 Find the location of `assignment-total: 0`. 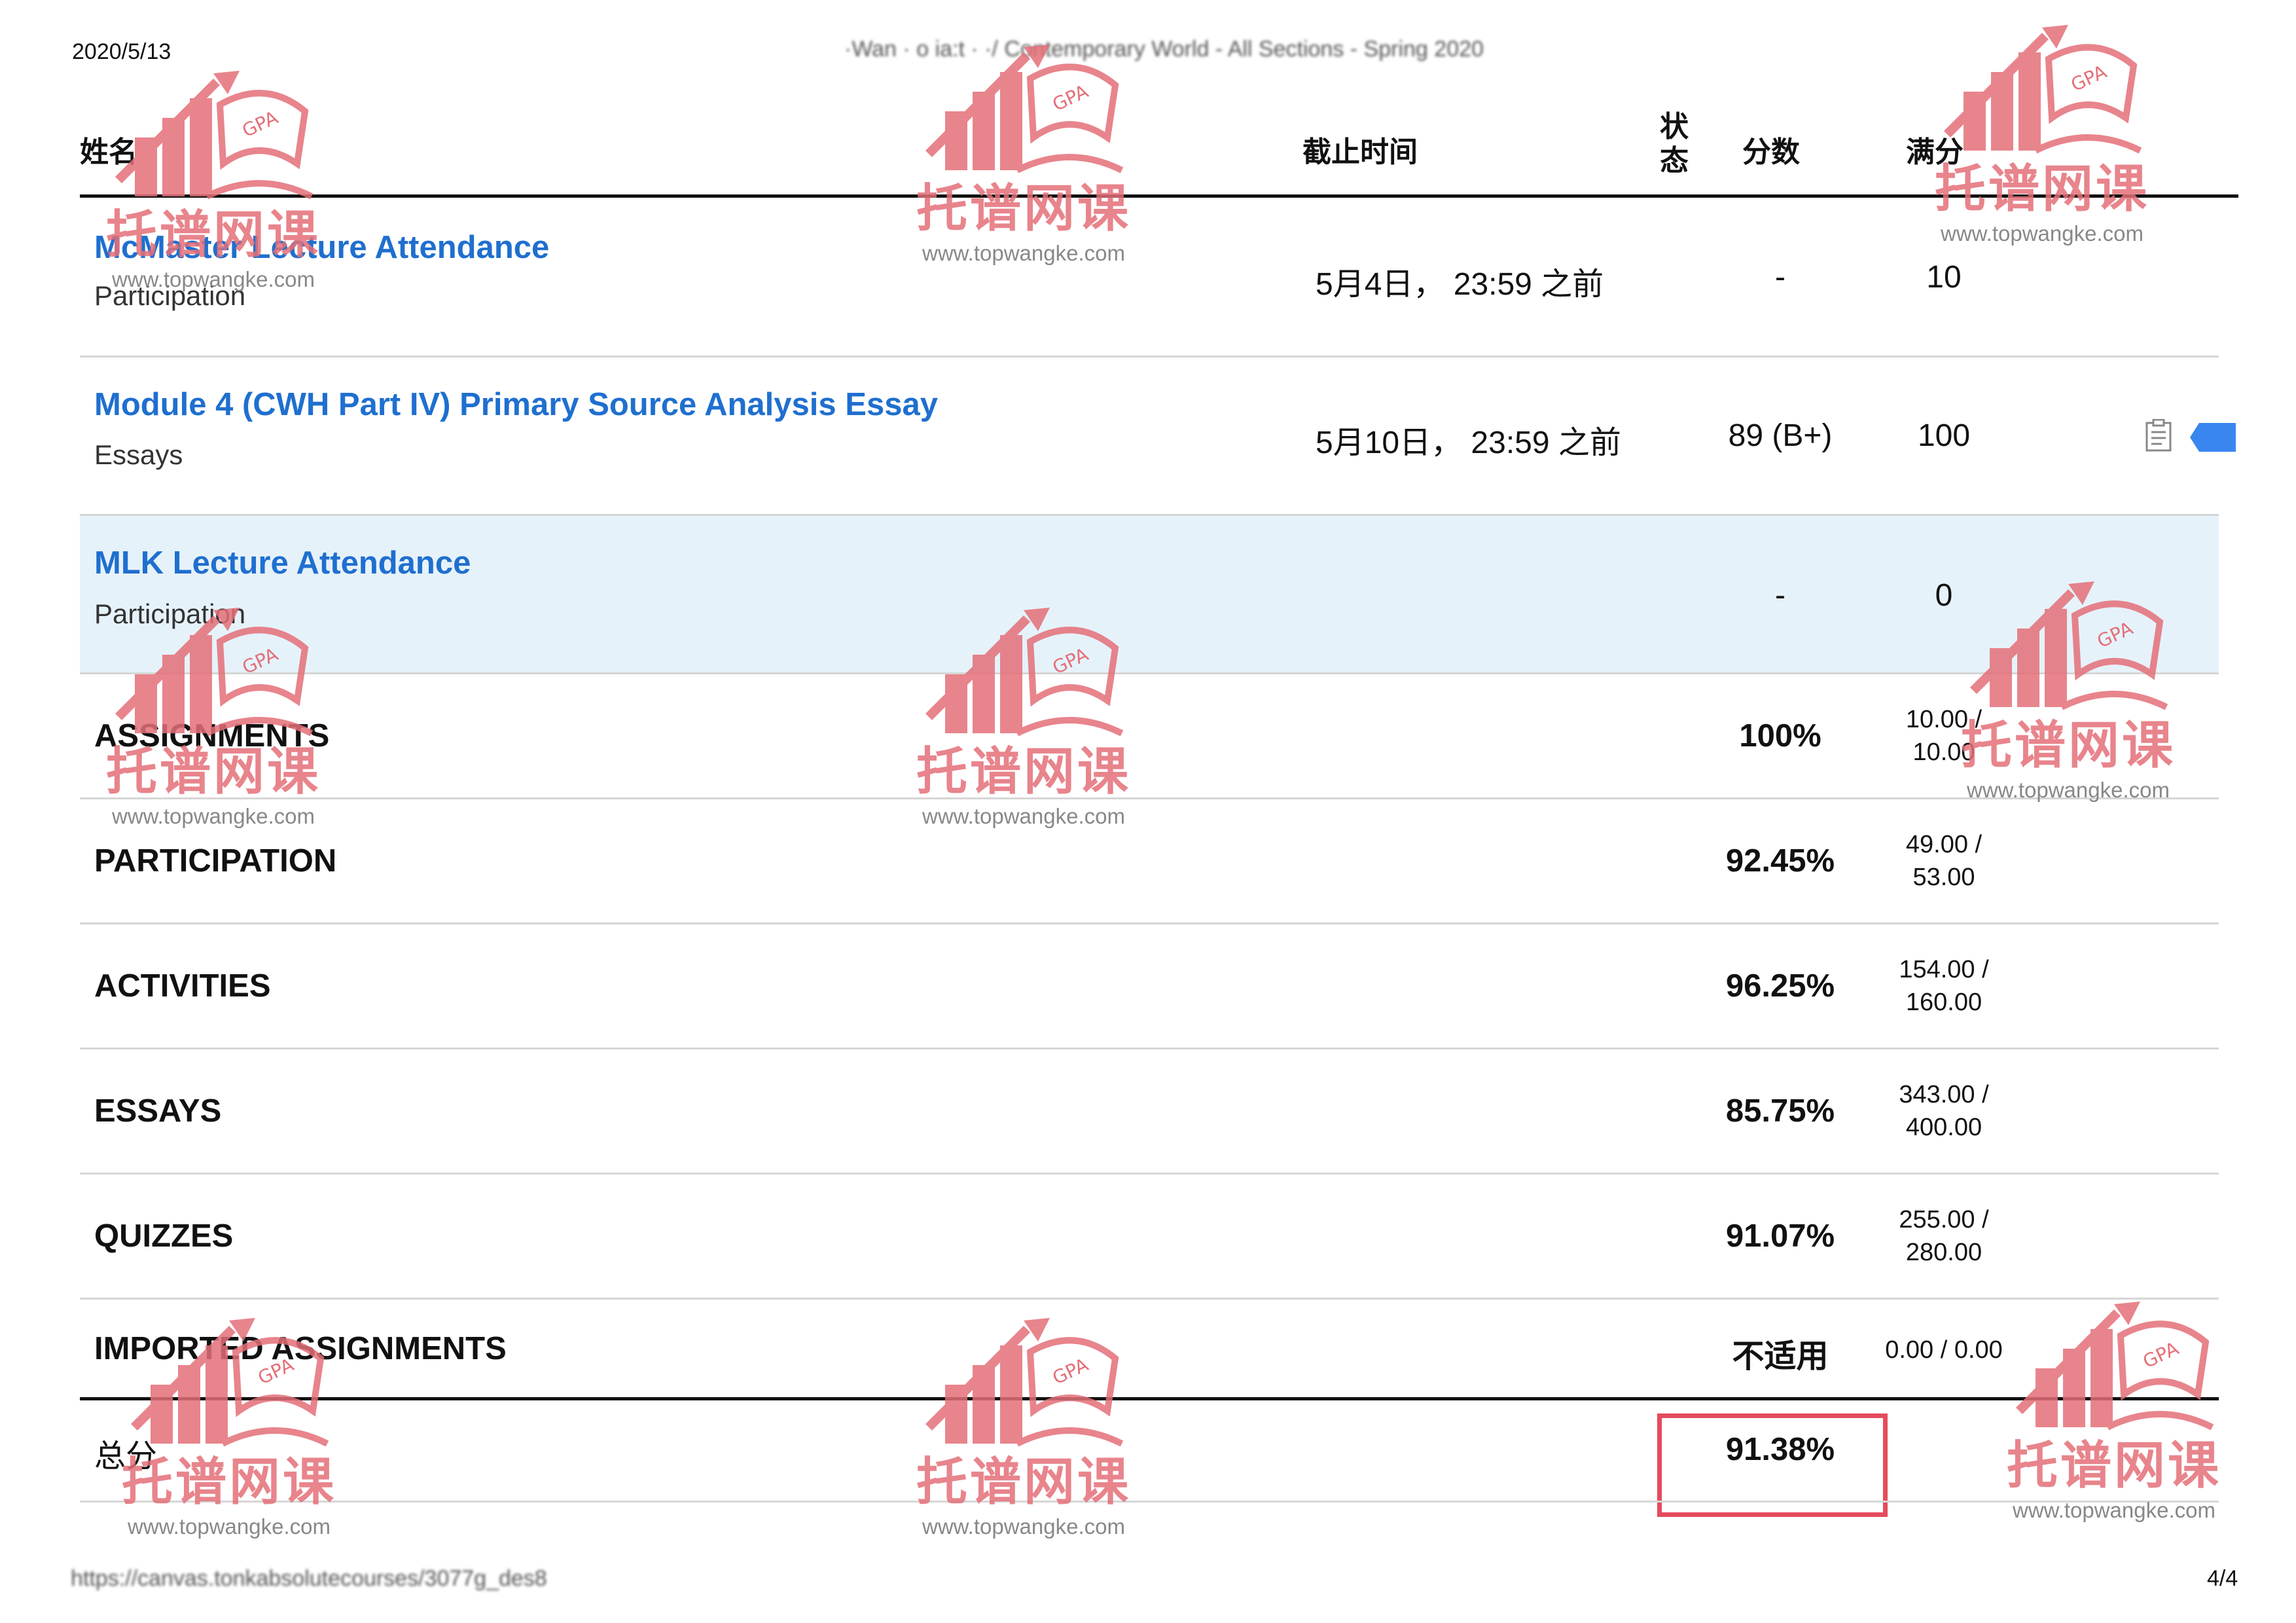

assignment-total: 0 is located at coordinates (1944, 595).